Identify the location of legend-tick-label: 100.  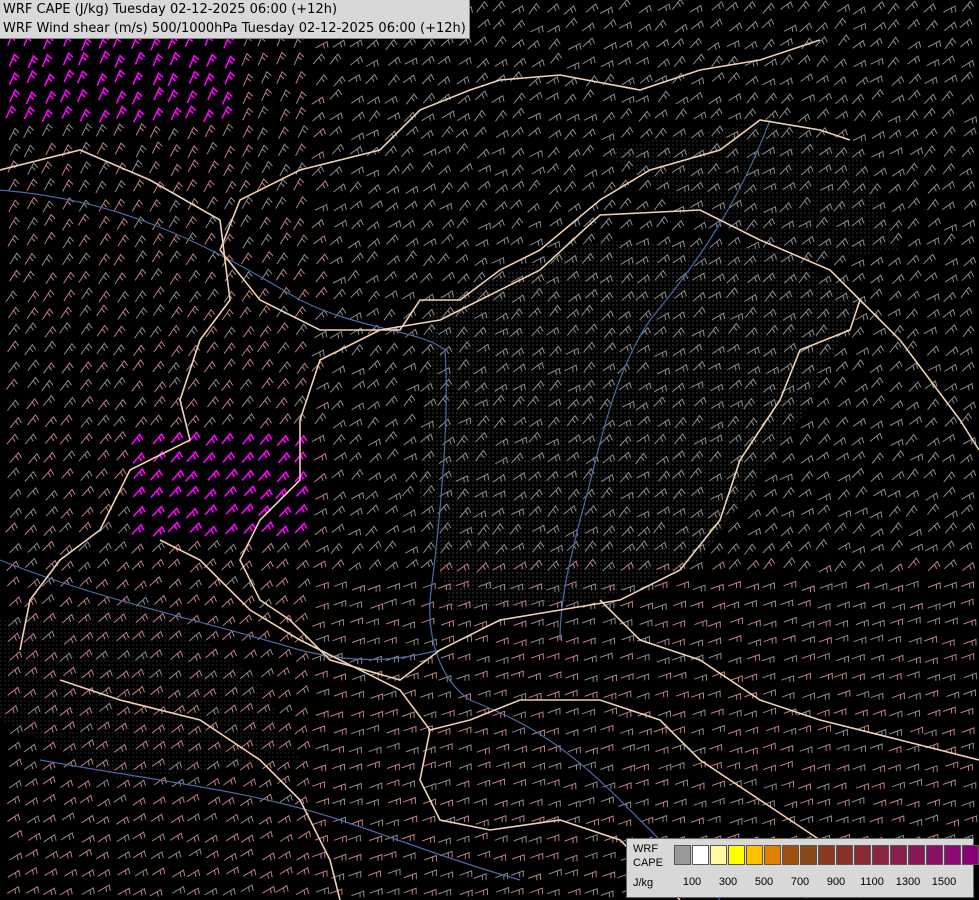
(692, 882).